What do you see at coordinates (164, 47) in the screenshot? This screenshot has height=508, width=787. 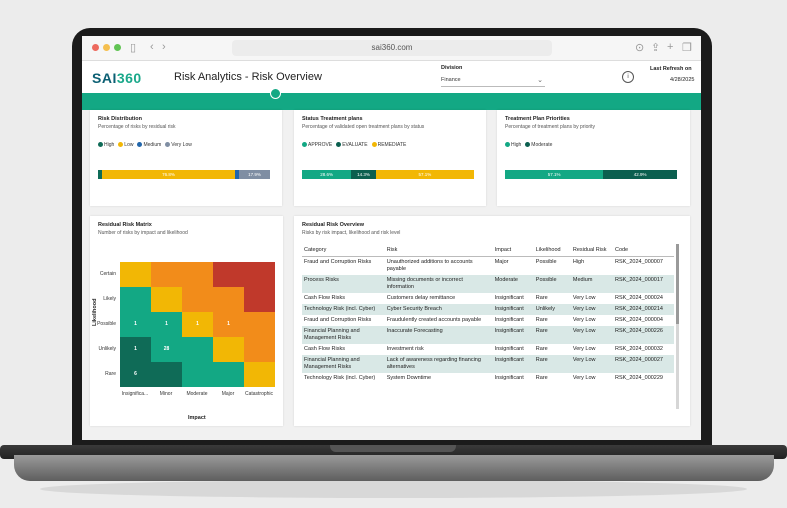 I see `forward-icon: ›` at bounding box center [164, 47].